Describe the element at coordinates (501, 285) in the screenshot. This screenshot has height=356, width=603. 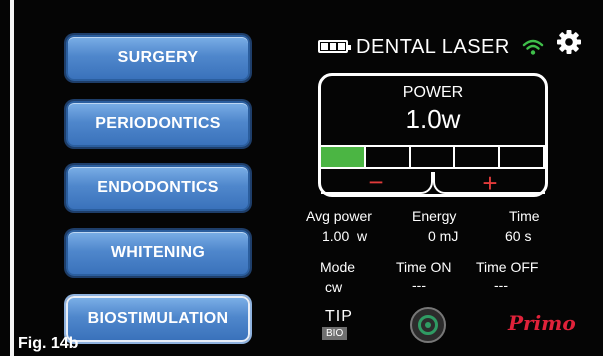
I see `time-off-value: ---` at that location.